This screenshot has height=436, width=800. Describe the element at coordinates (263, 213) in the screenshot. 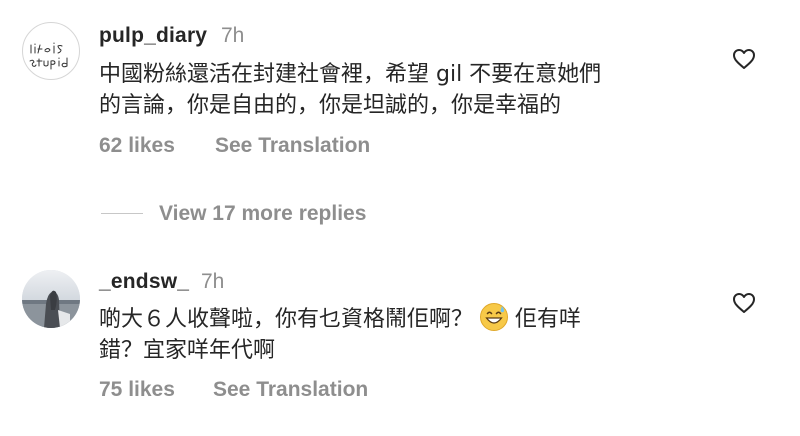

I see `view-more-replies-label: View 17 more replies` at that location.